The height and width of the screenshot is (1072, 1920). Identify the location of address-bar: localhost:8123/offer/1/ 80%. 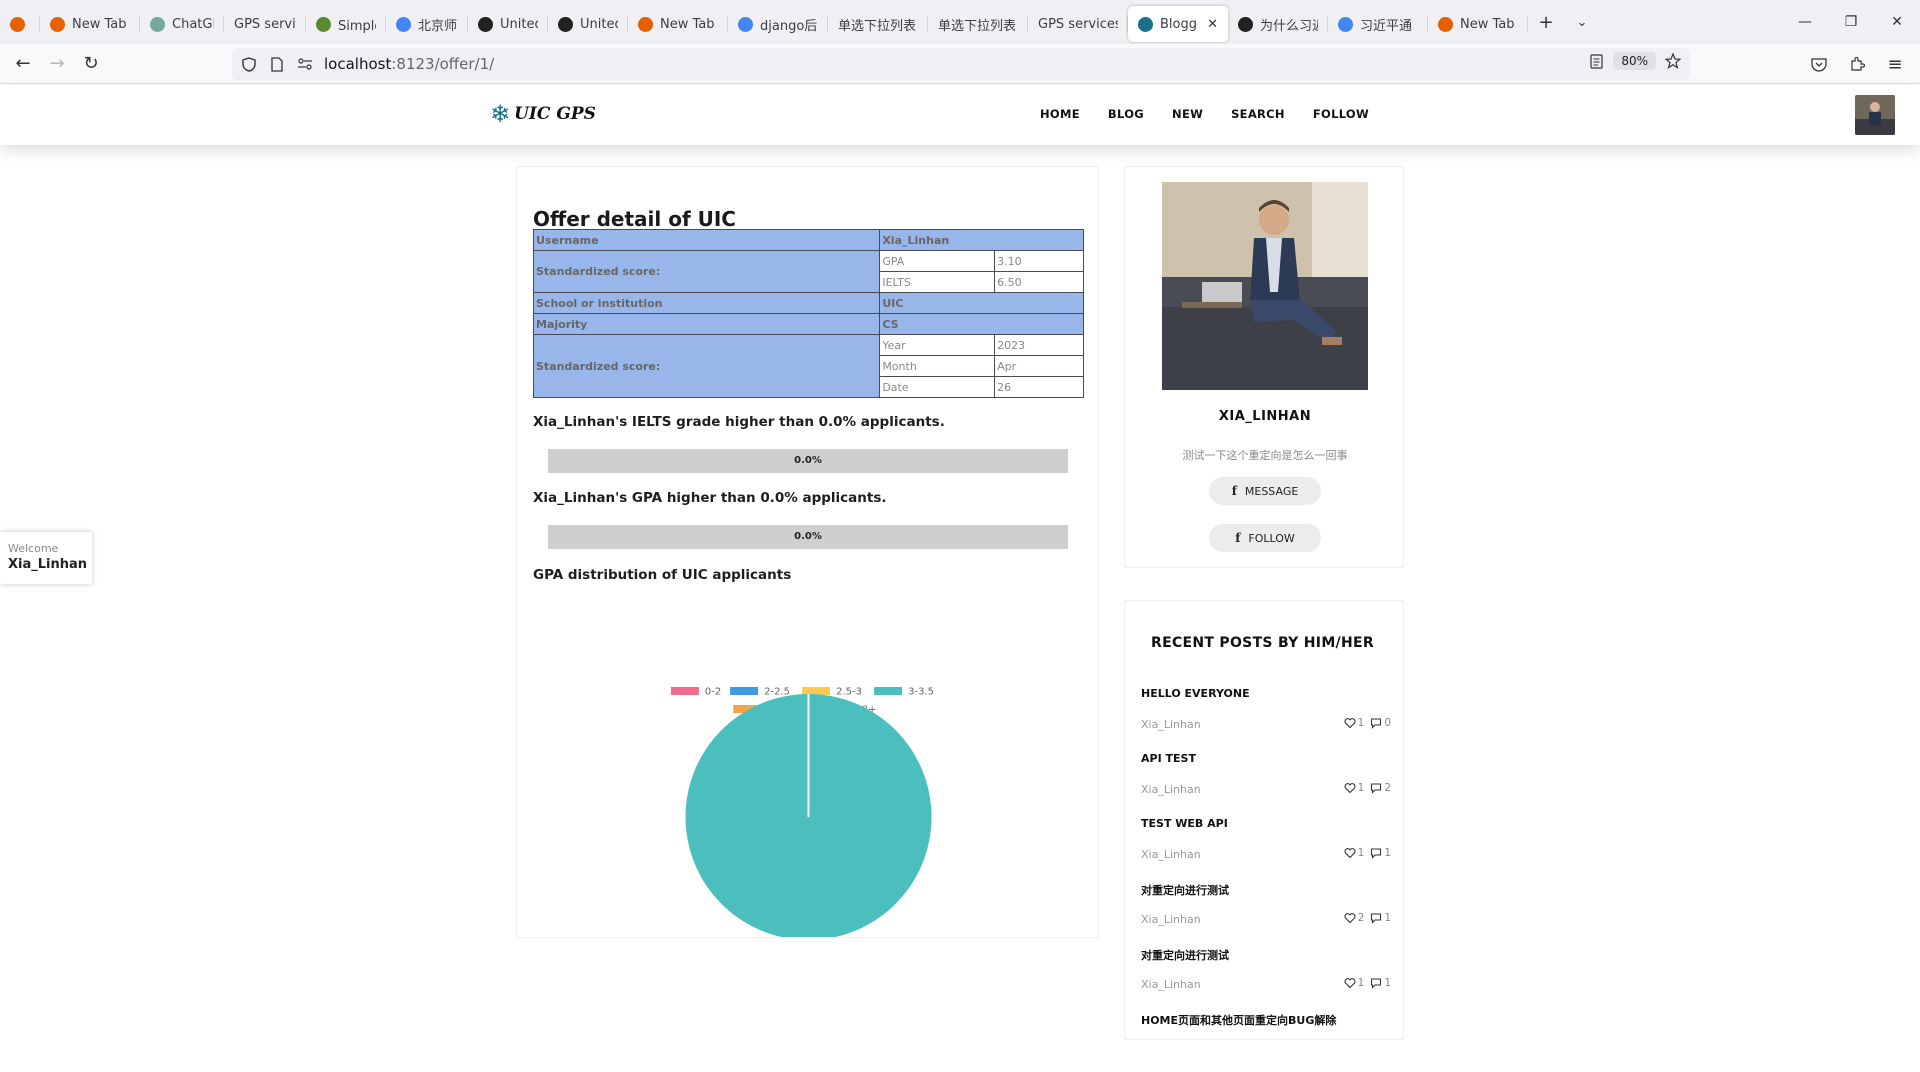
(961, 64).